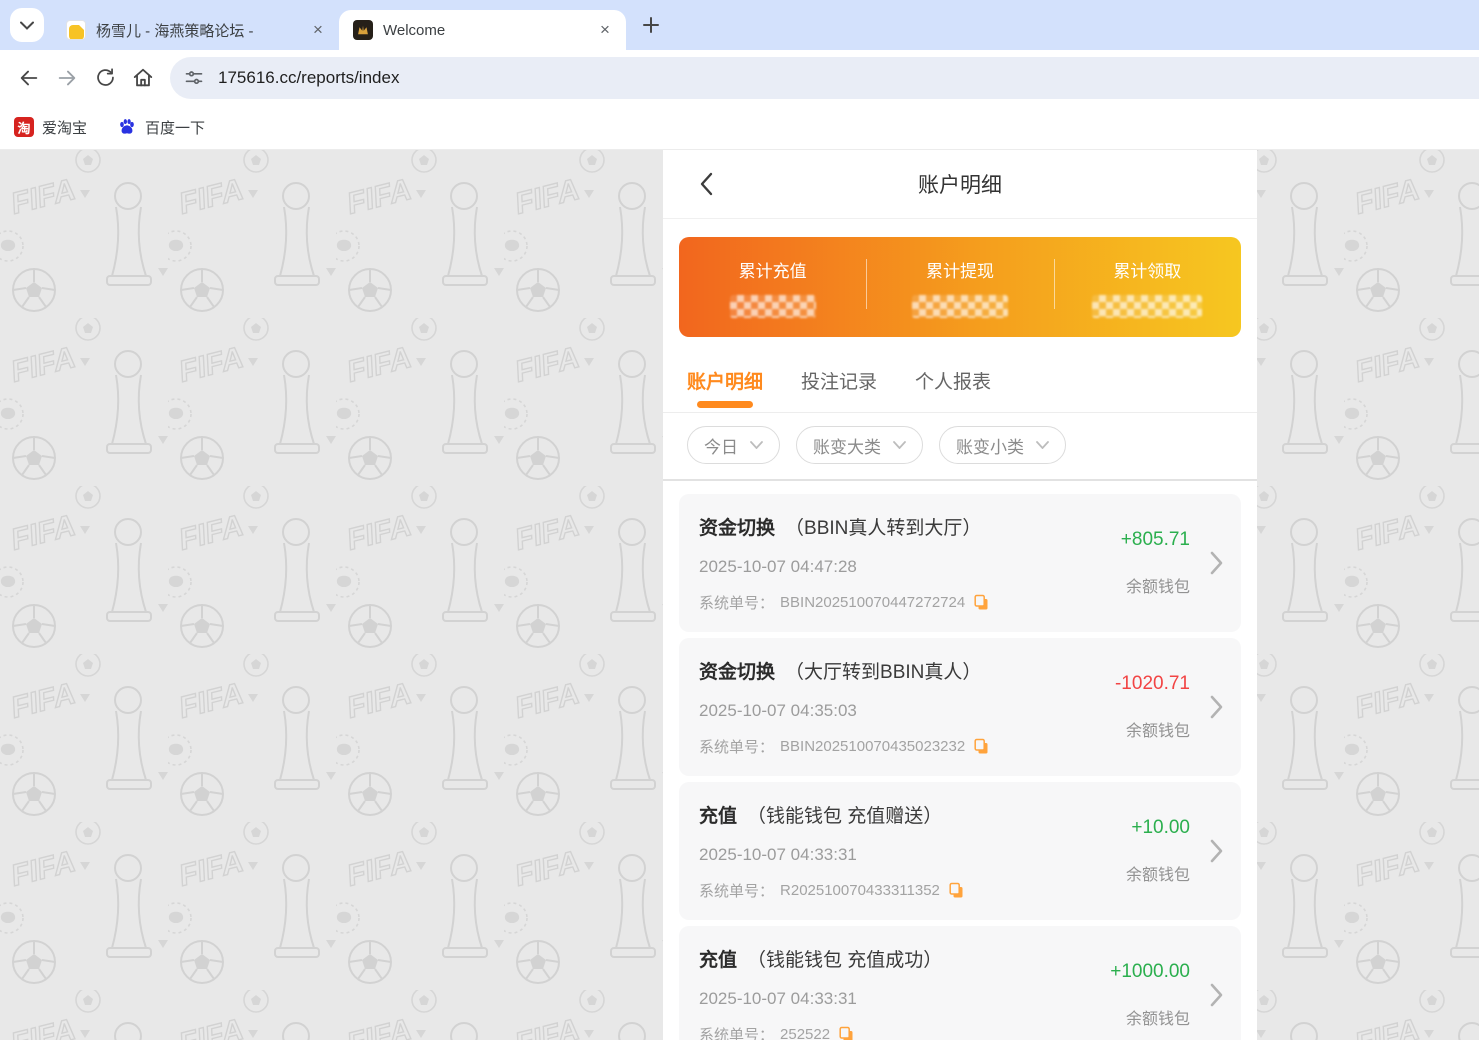  Describe the element at coordinates (414, 30) in the screenshot. I see `tab-title: Welcome` at that location.